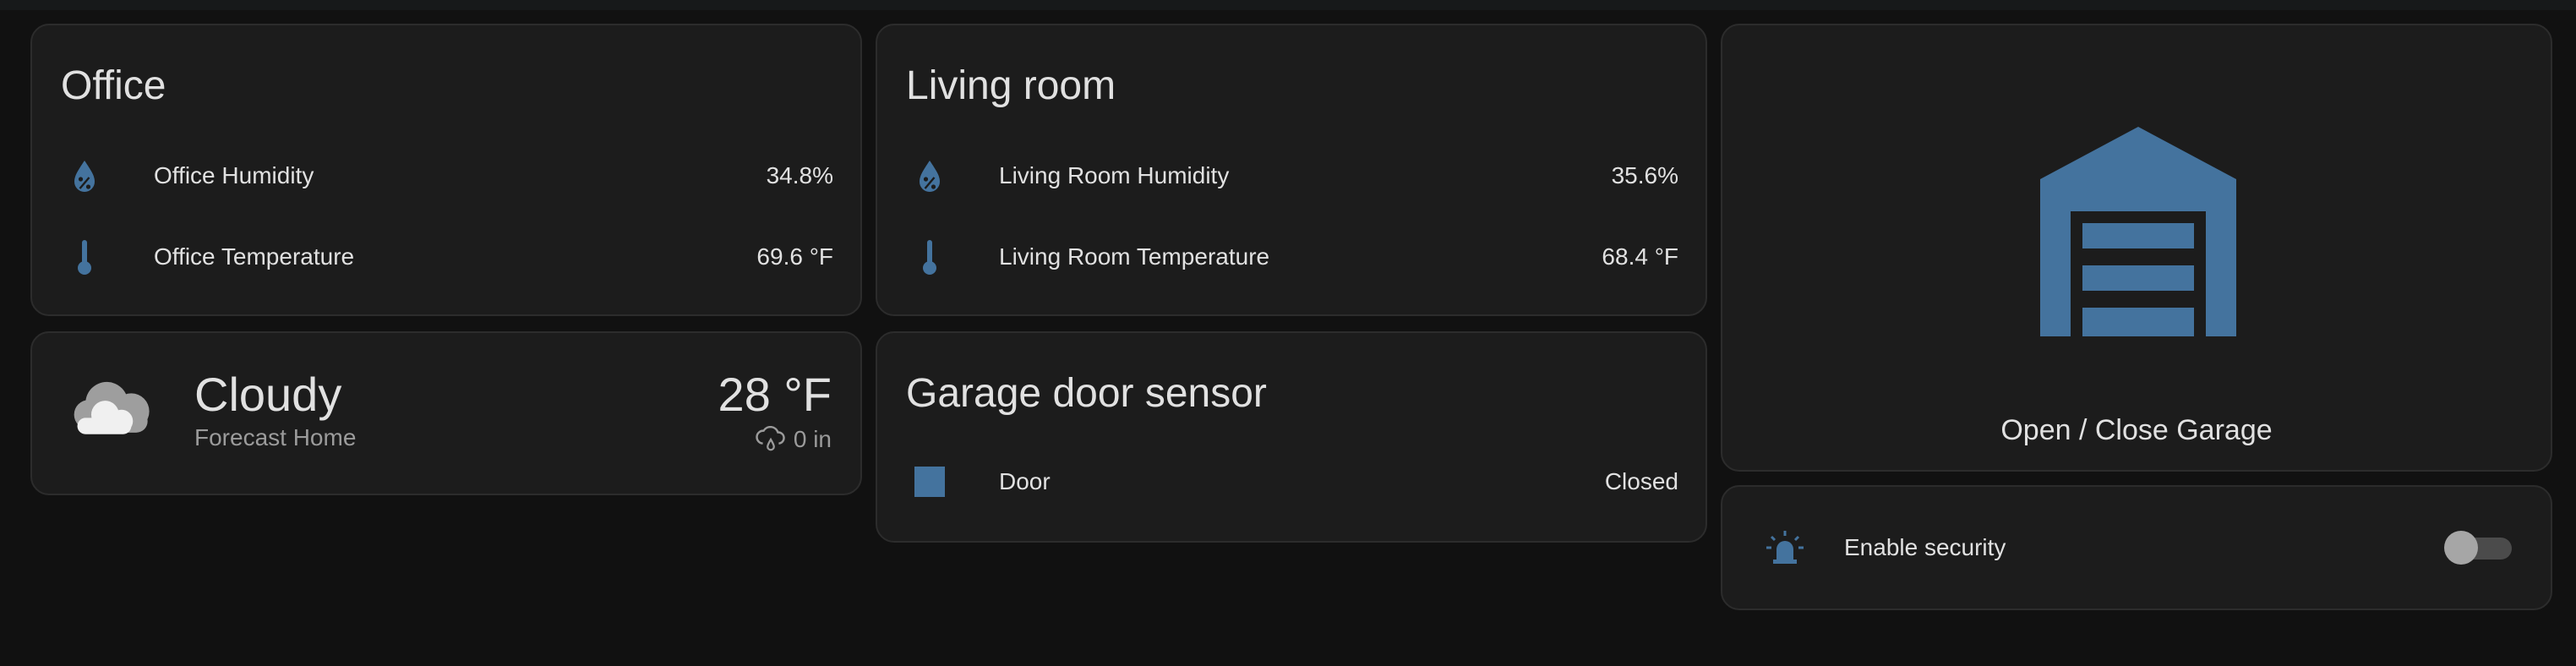  What do you see at coordinates (775, 394) in the screenshot?
I see `weather-temperature: 28 °F` at bounding box center [775, 394].